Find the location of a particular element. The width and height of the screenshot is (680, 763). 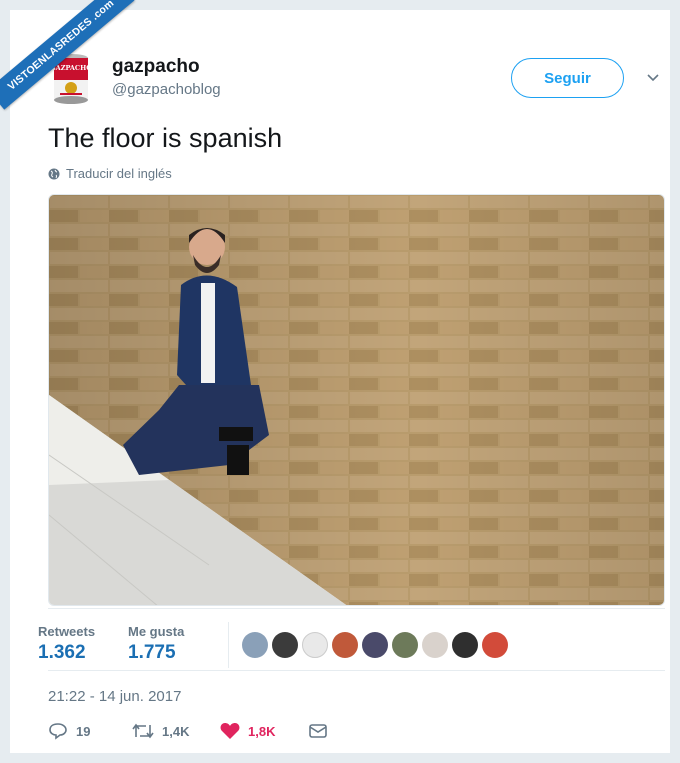

divider-bottom is located at coordinates (356, 670).